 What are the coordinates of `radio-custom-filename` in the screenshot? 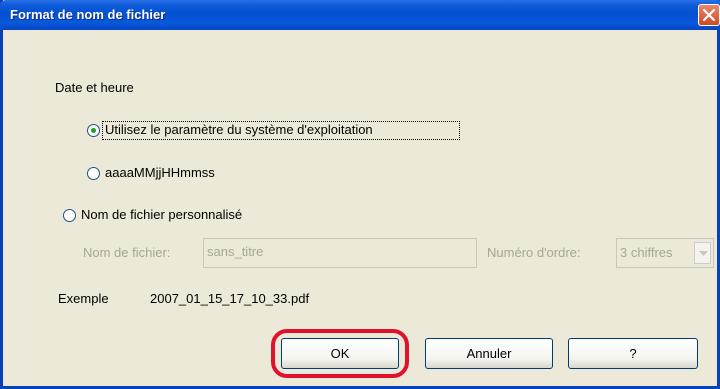 It's located at (69, 215).